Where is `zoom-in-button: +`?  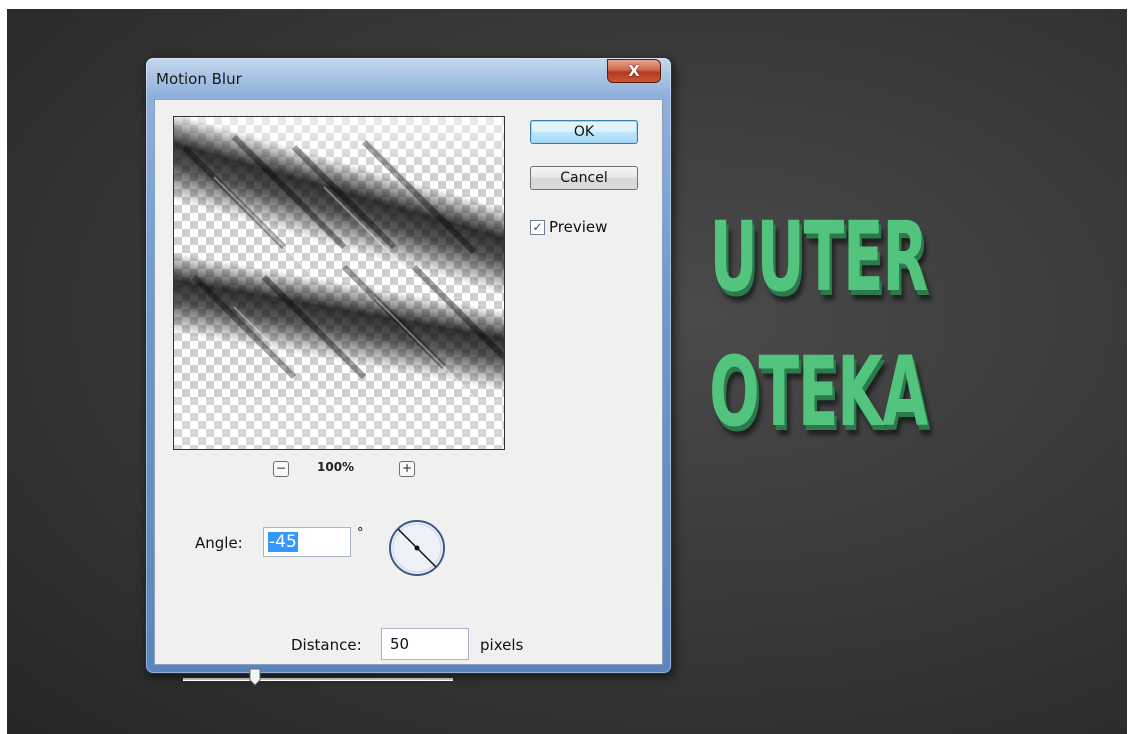 zoom-in-button: + is located at coordinates (407, 469).